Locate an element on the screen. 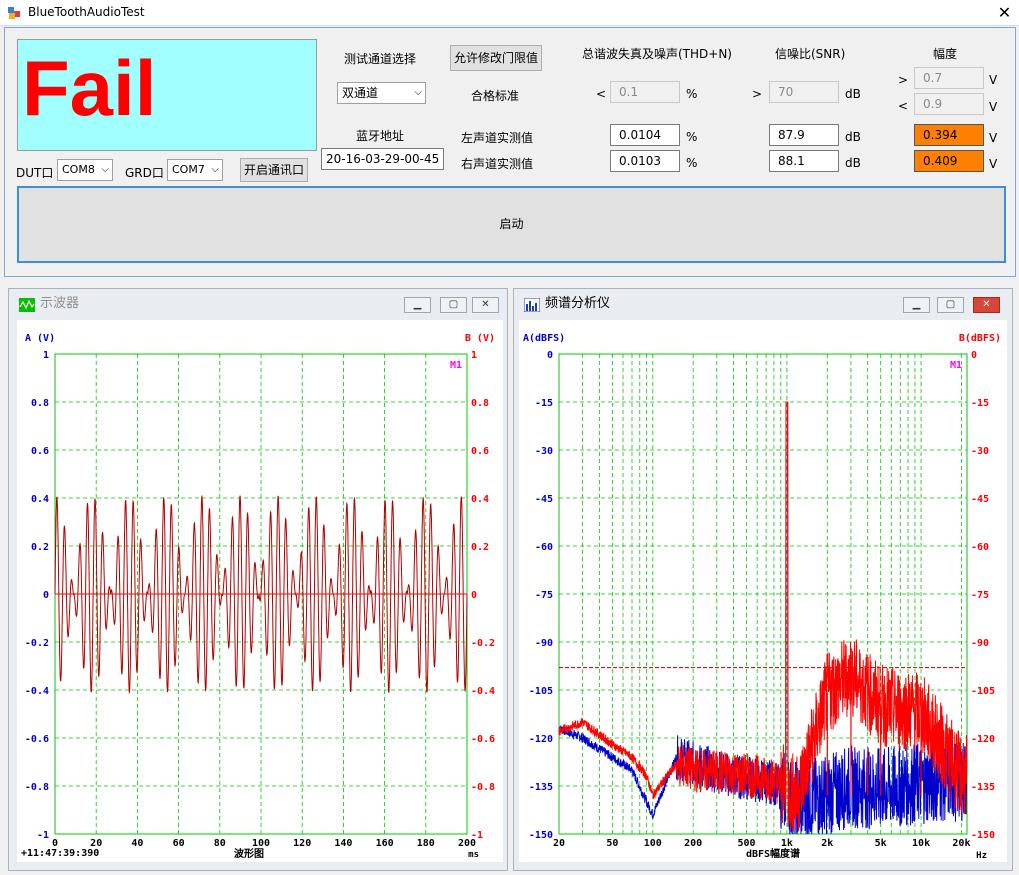 The height and width of the screenshot is (875, 1019). channel-select: 双通道 ⌵ is located at coordinates (381, 93).